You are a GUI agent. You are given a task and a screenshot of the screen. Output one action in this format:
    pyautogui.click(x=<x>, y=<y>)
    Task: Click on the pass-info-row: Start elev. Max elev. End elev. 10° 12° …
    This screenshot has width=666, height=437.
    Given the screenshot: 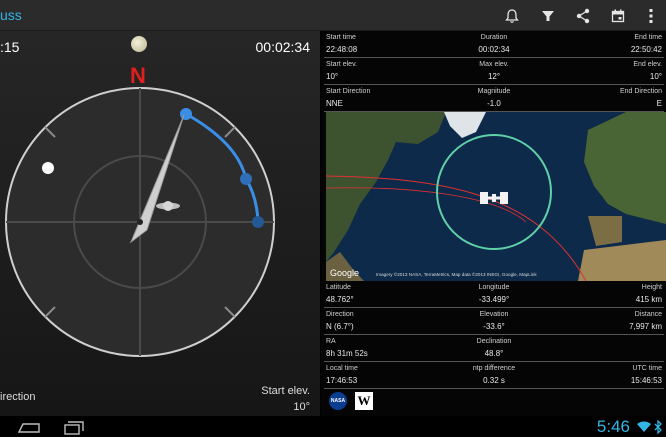 What is the action you would take?
    pyautogui.click(x=494, y=71)
    